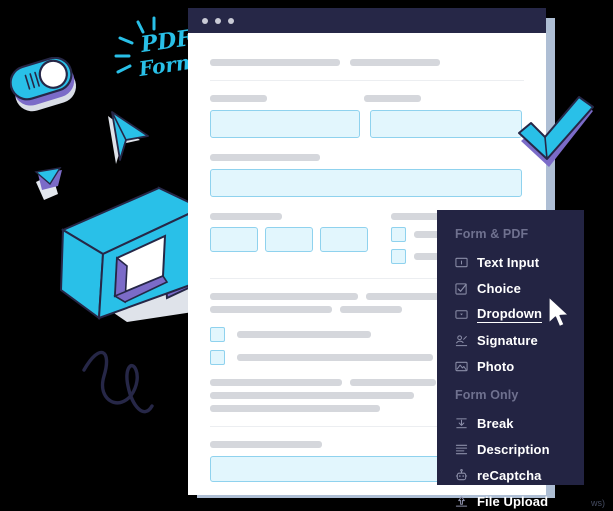  What do you see at coordinates (246, 216) in the screenshot?
I see `triple-row-label` at bounding box center [246, 216].